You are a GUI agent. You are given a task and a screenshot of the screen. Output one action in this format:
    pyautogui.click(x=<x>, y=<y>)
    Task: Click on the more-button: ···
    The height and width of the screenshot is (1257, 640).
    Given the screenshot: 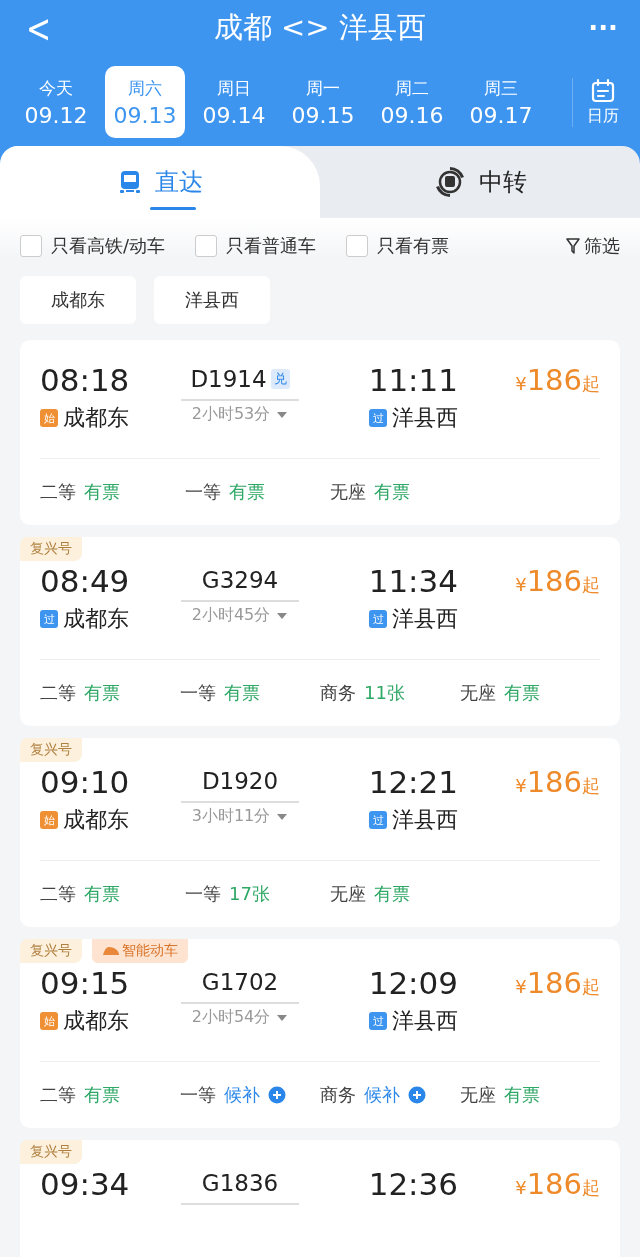 What is the action you would take?
    pyautogui.click(x=603, y=28)
    